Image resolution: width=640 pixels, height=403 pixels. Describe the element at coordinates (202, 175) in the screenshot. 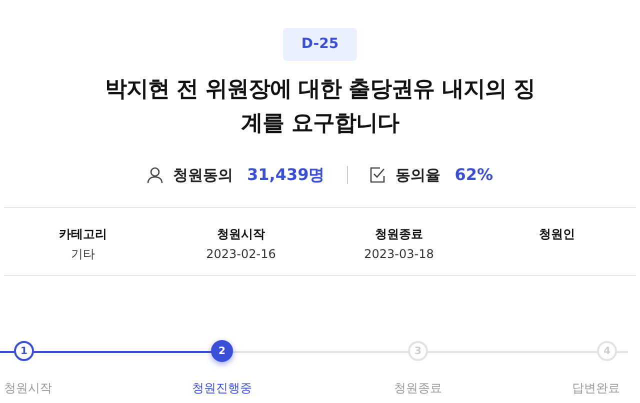

I see `stat-label: 청원동의` at that location.